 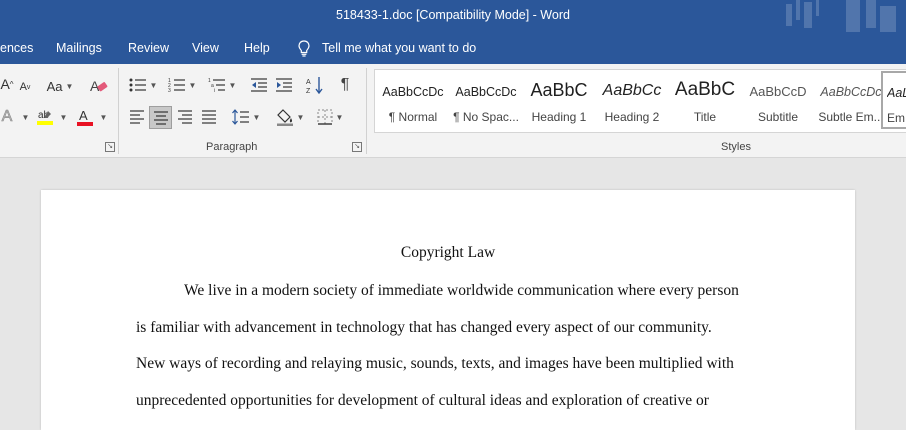 I want to click on style-emphasis: AaL Em, so click(x=893, y=100).